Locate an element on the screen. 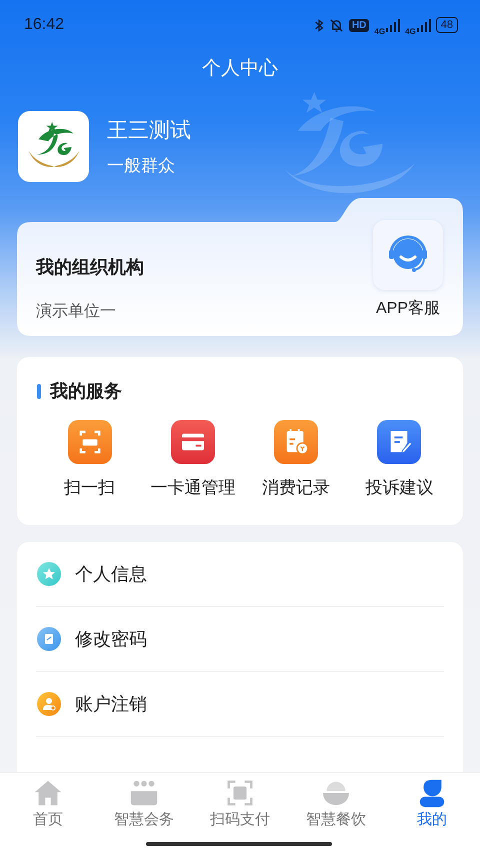 The image size is (480, 853). user-icon is located at coordinates (49, 704).